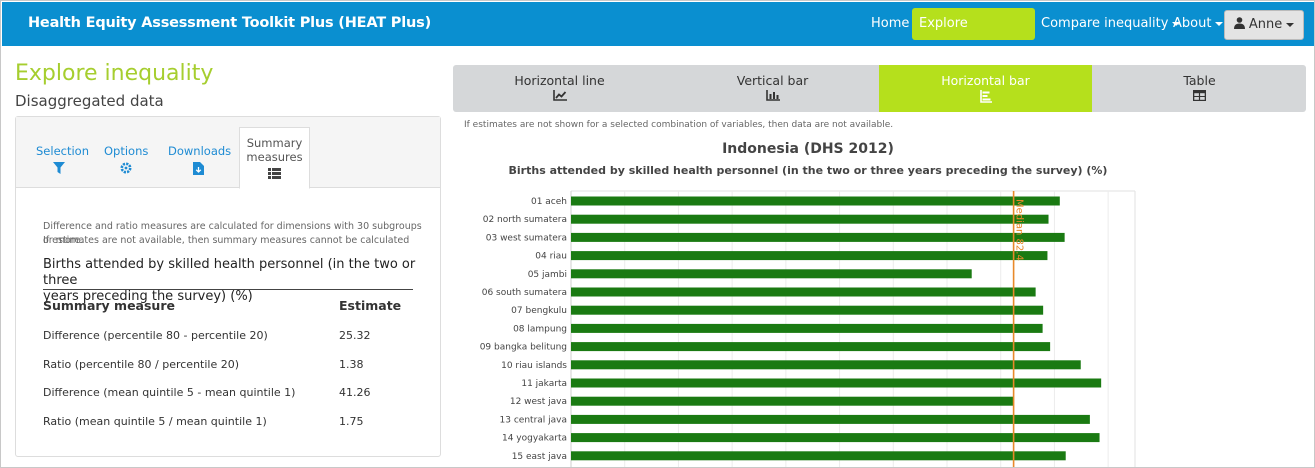 The image size is (1315, 468). What do you see at coordinates (547, 275) in the screenshot?
I see `category-label: 05 jambi` at bounding box center [547, 275].